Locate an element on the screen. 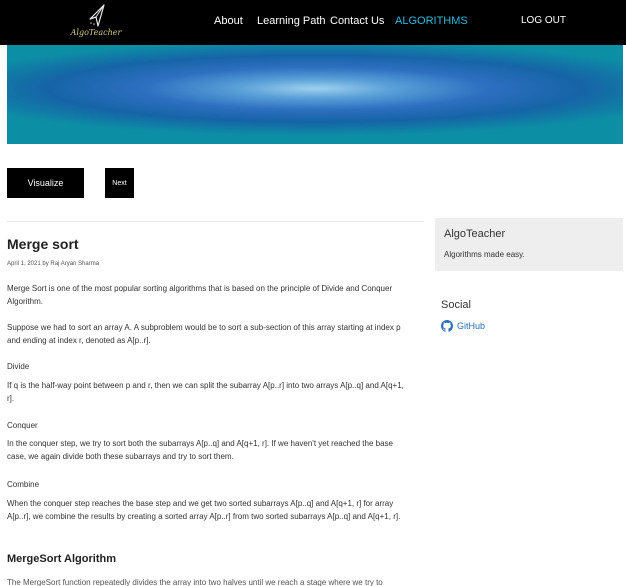  visualize-button: Visualize is located at coordinates (45, 183).